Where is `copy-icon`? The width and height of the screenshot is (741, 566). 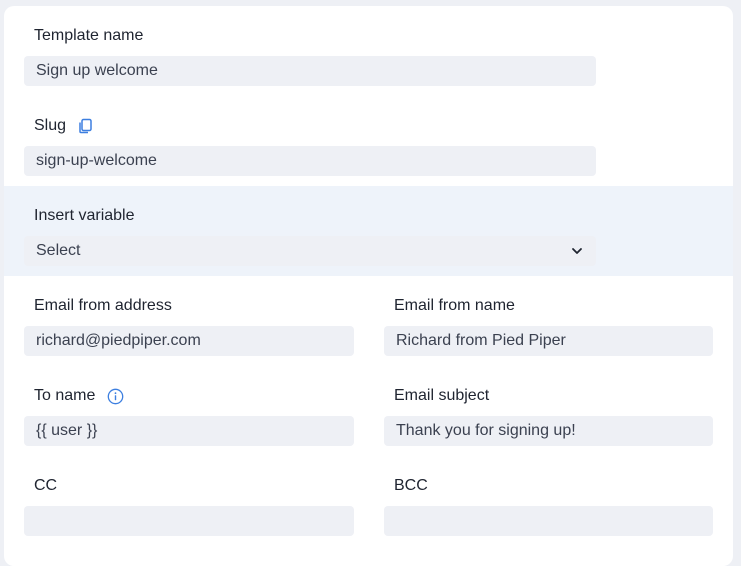 copy-icon is located at coordinates (85, 126).